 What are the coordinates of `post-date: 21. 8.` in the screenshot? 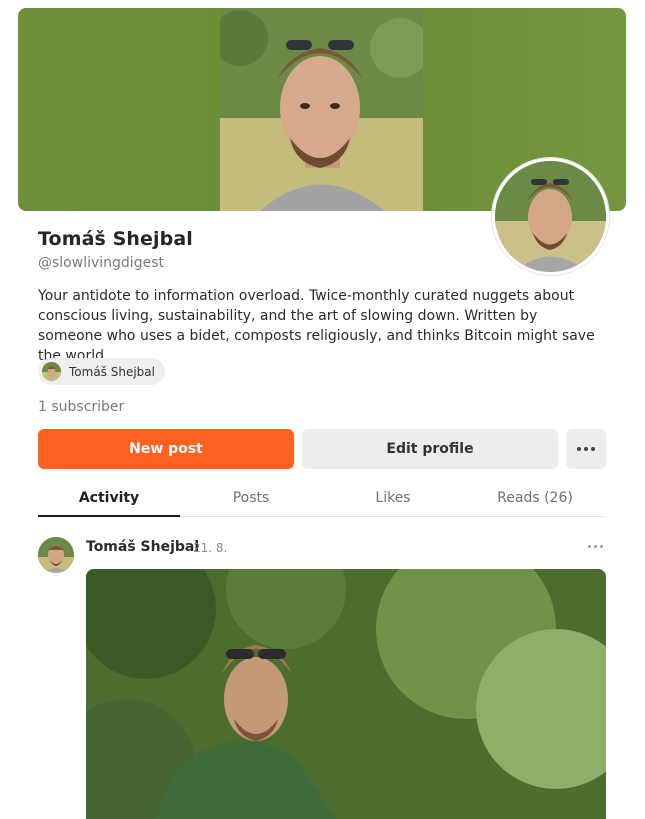 It's located at (210, 548).